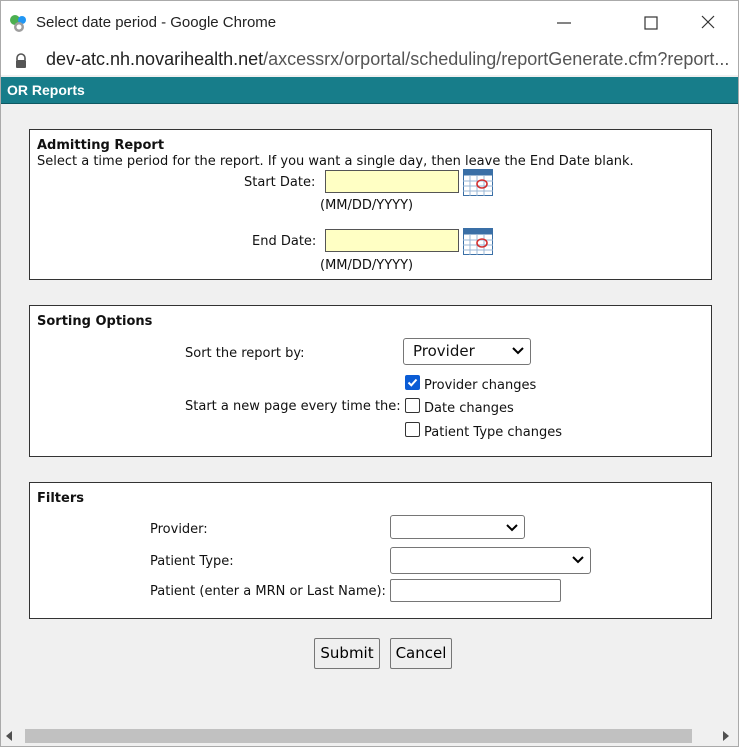  What do you see at coordinates (192, 561) in the screenshot?
I see `patient-type-filter-label: Patient Type:` at bounding box center [192, 561].